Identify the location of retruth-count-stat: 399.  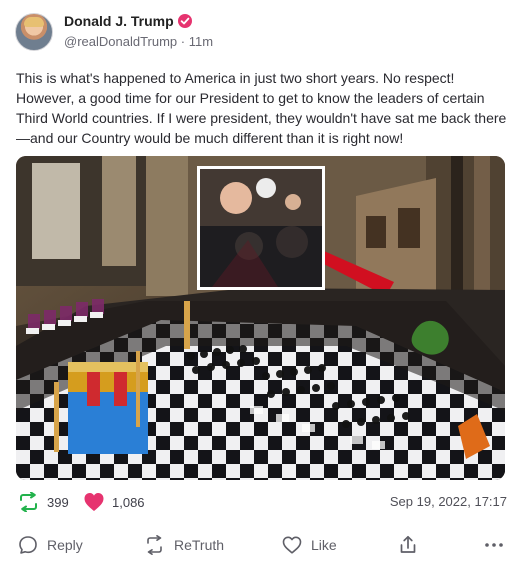
(43, 502).